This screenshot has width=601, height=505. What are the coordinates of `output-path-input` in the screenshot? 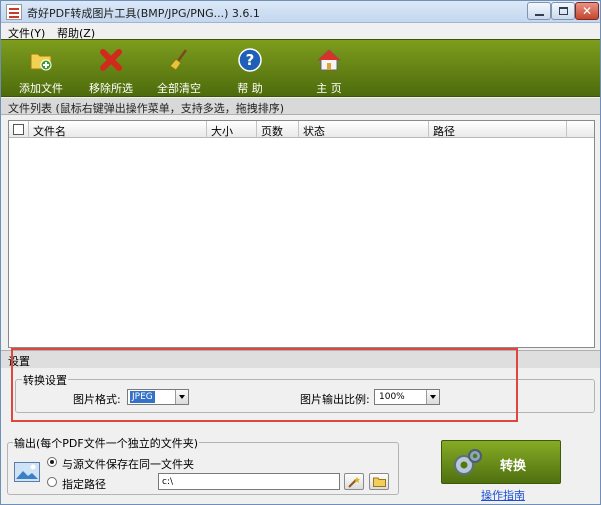 It's located at (249, 482).